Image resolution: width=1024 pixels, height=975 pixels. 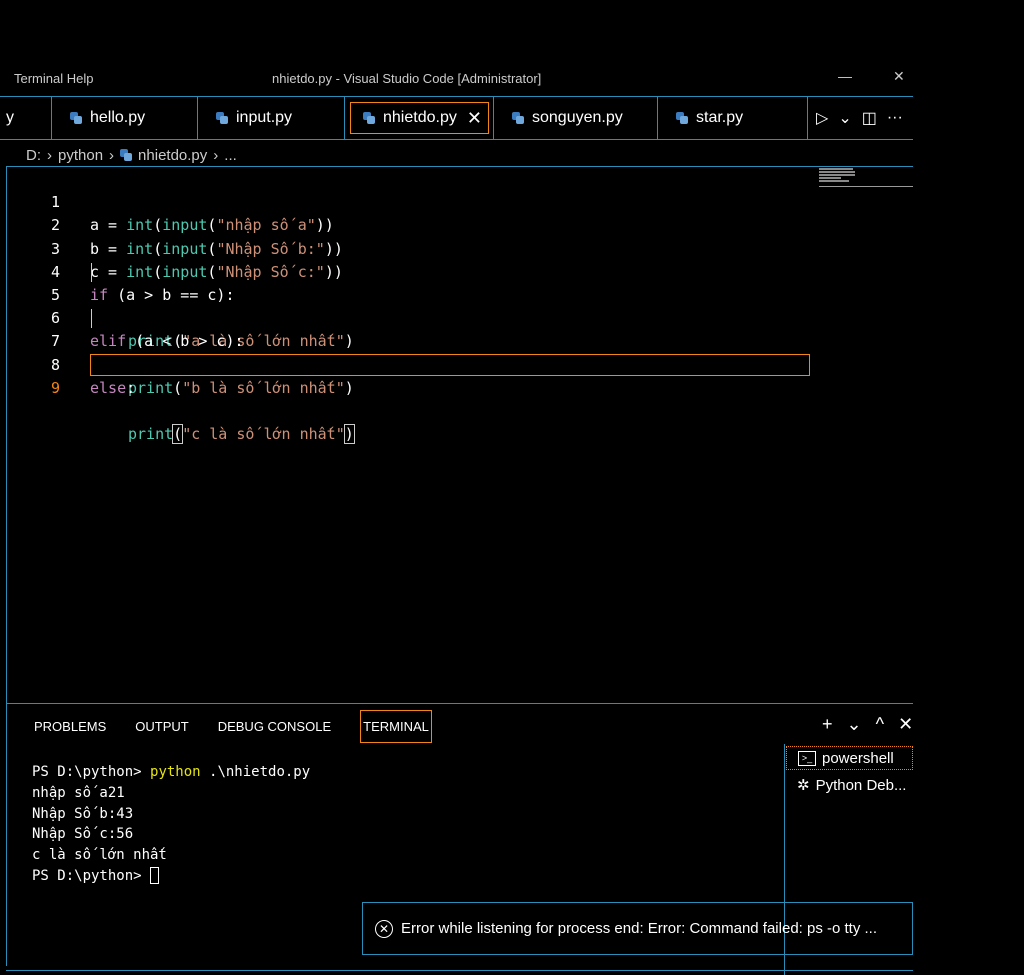 What do you see at coordinates (895, 118) in the screenshot?
I see `more-actions-icon: ···` at bounding box center [895, 118].